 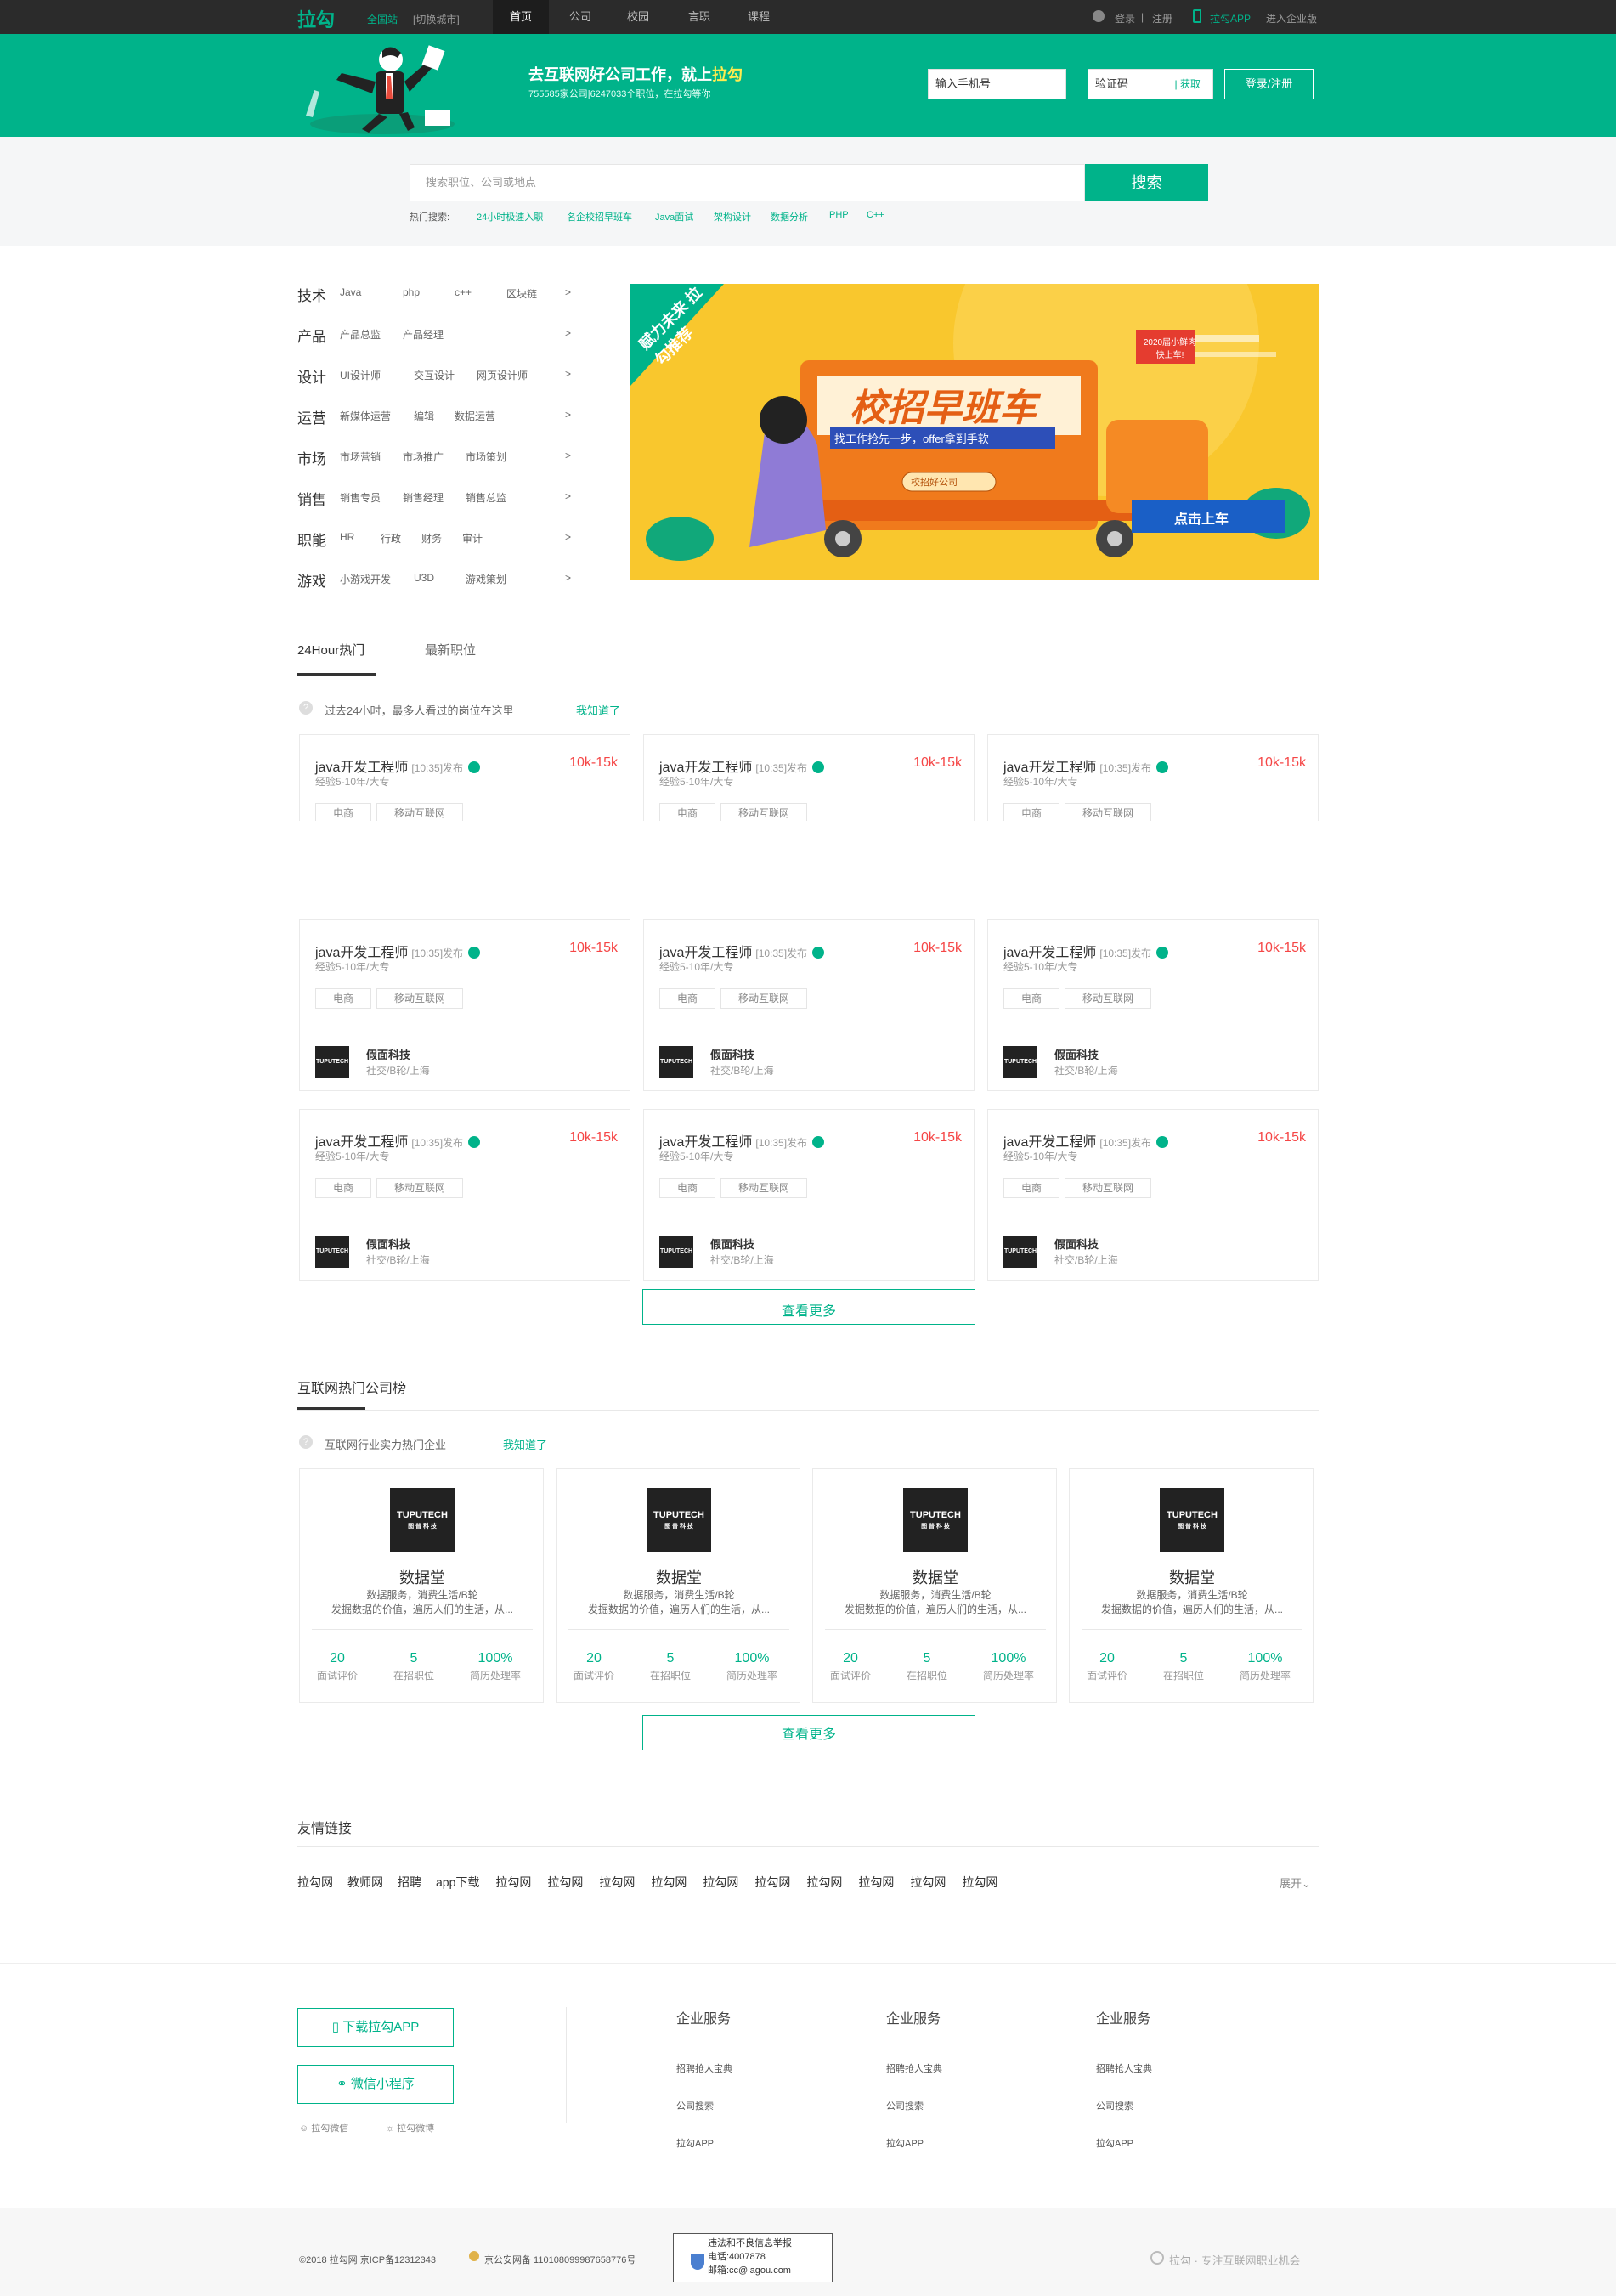 What do you see at coordinates (475, 416) in the screenshot?
I see `category-item: 数据运营` at bounding box center [475, 416].